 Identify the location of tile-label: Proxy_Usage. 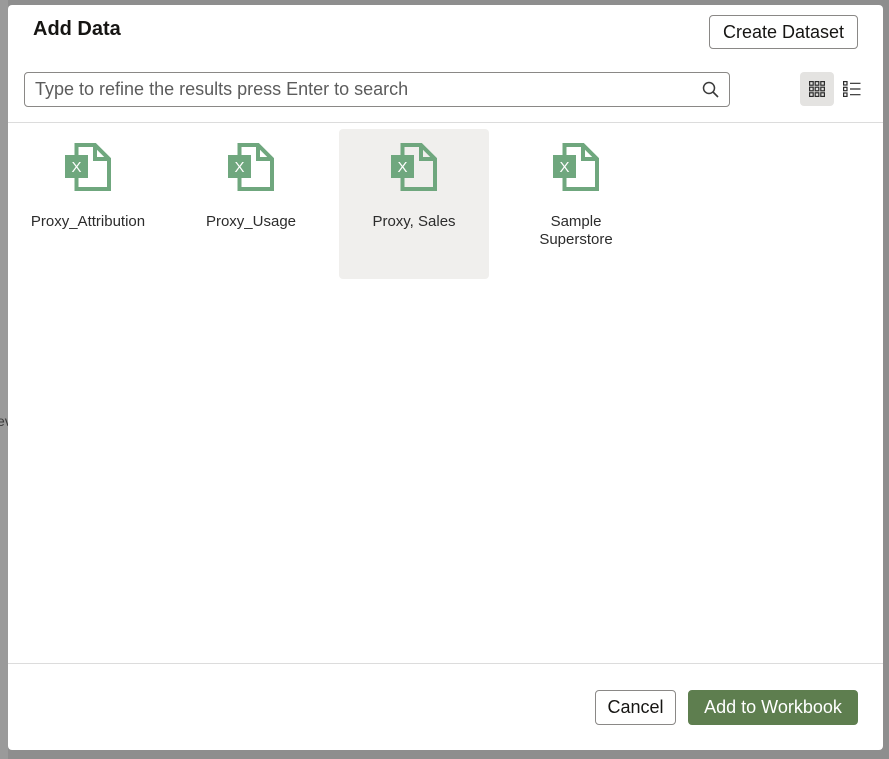
(251, 221).